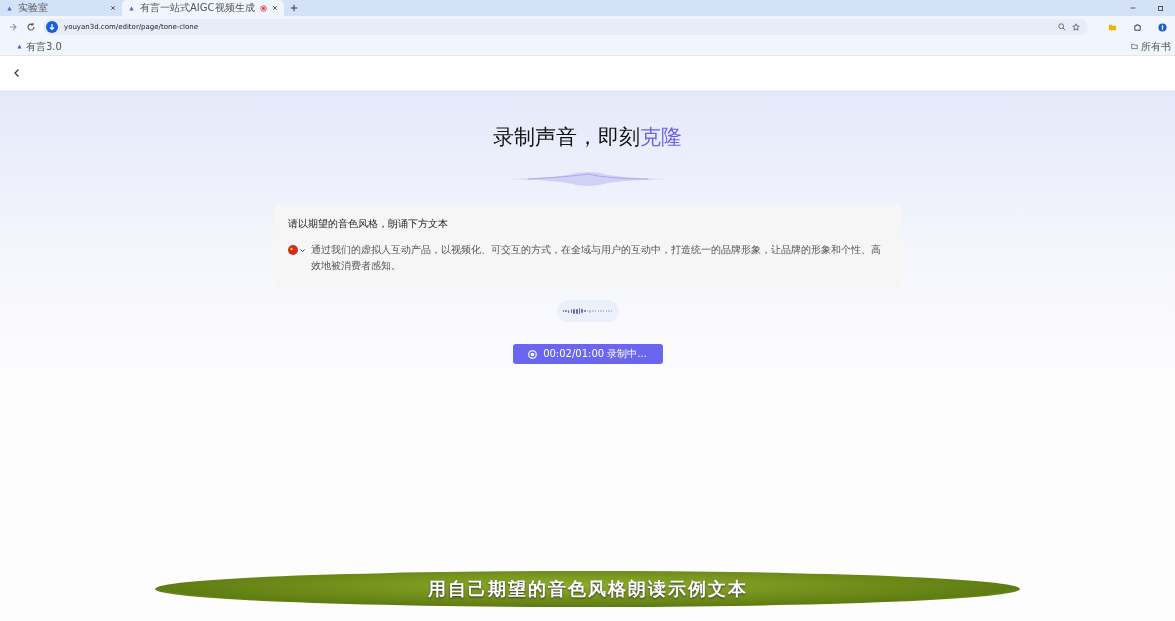 The width and height of the screenshot is (1175, 621). What do you see at coordinates (596, 258) in the screenshot?
I see `script-text: 通过我们的虚拟人互动产品，以视频化、可交互的方式，在全域与用户的互动中，打造统一的品牌形象，让品牌的形象和个性、高效地被消费者感知。` at bounding box center [596, 258].